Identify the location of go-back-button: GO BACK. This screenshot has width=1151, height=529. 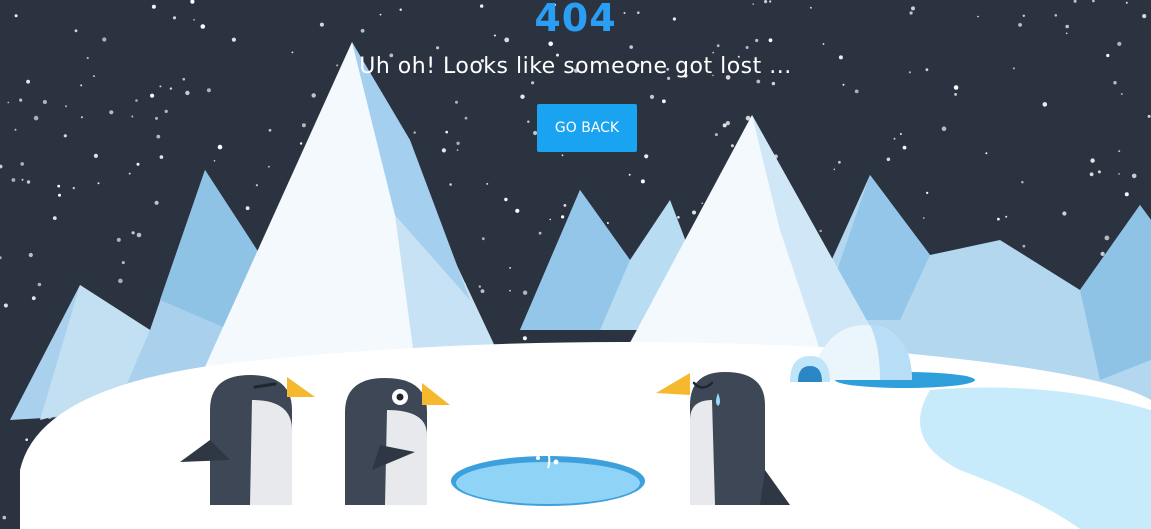
(587, 128).